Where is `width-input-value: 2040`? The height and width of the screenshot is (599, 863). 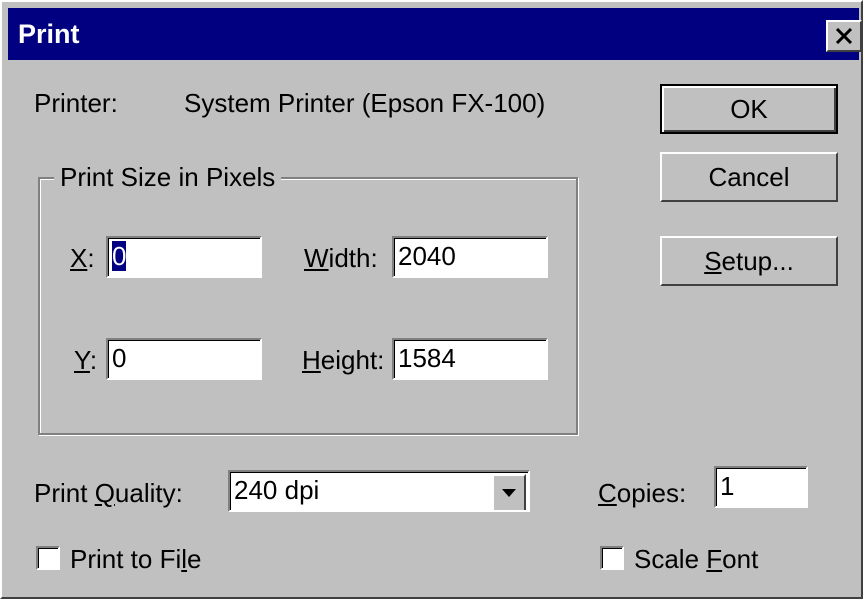
width-input-value: 2040 is located at coordinates (427, 256).